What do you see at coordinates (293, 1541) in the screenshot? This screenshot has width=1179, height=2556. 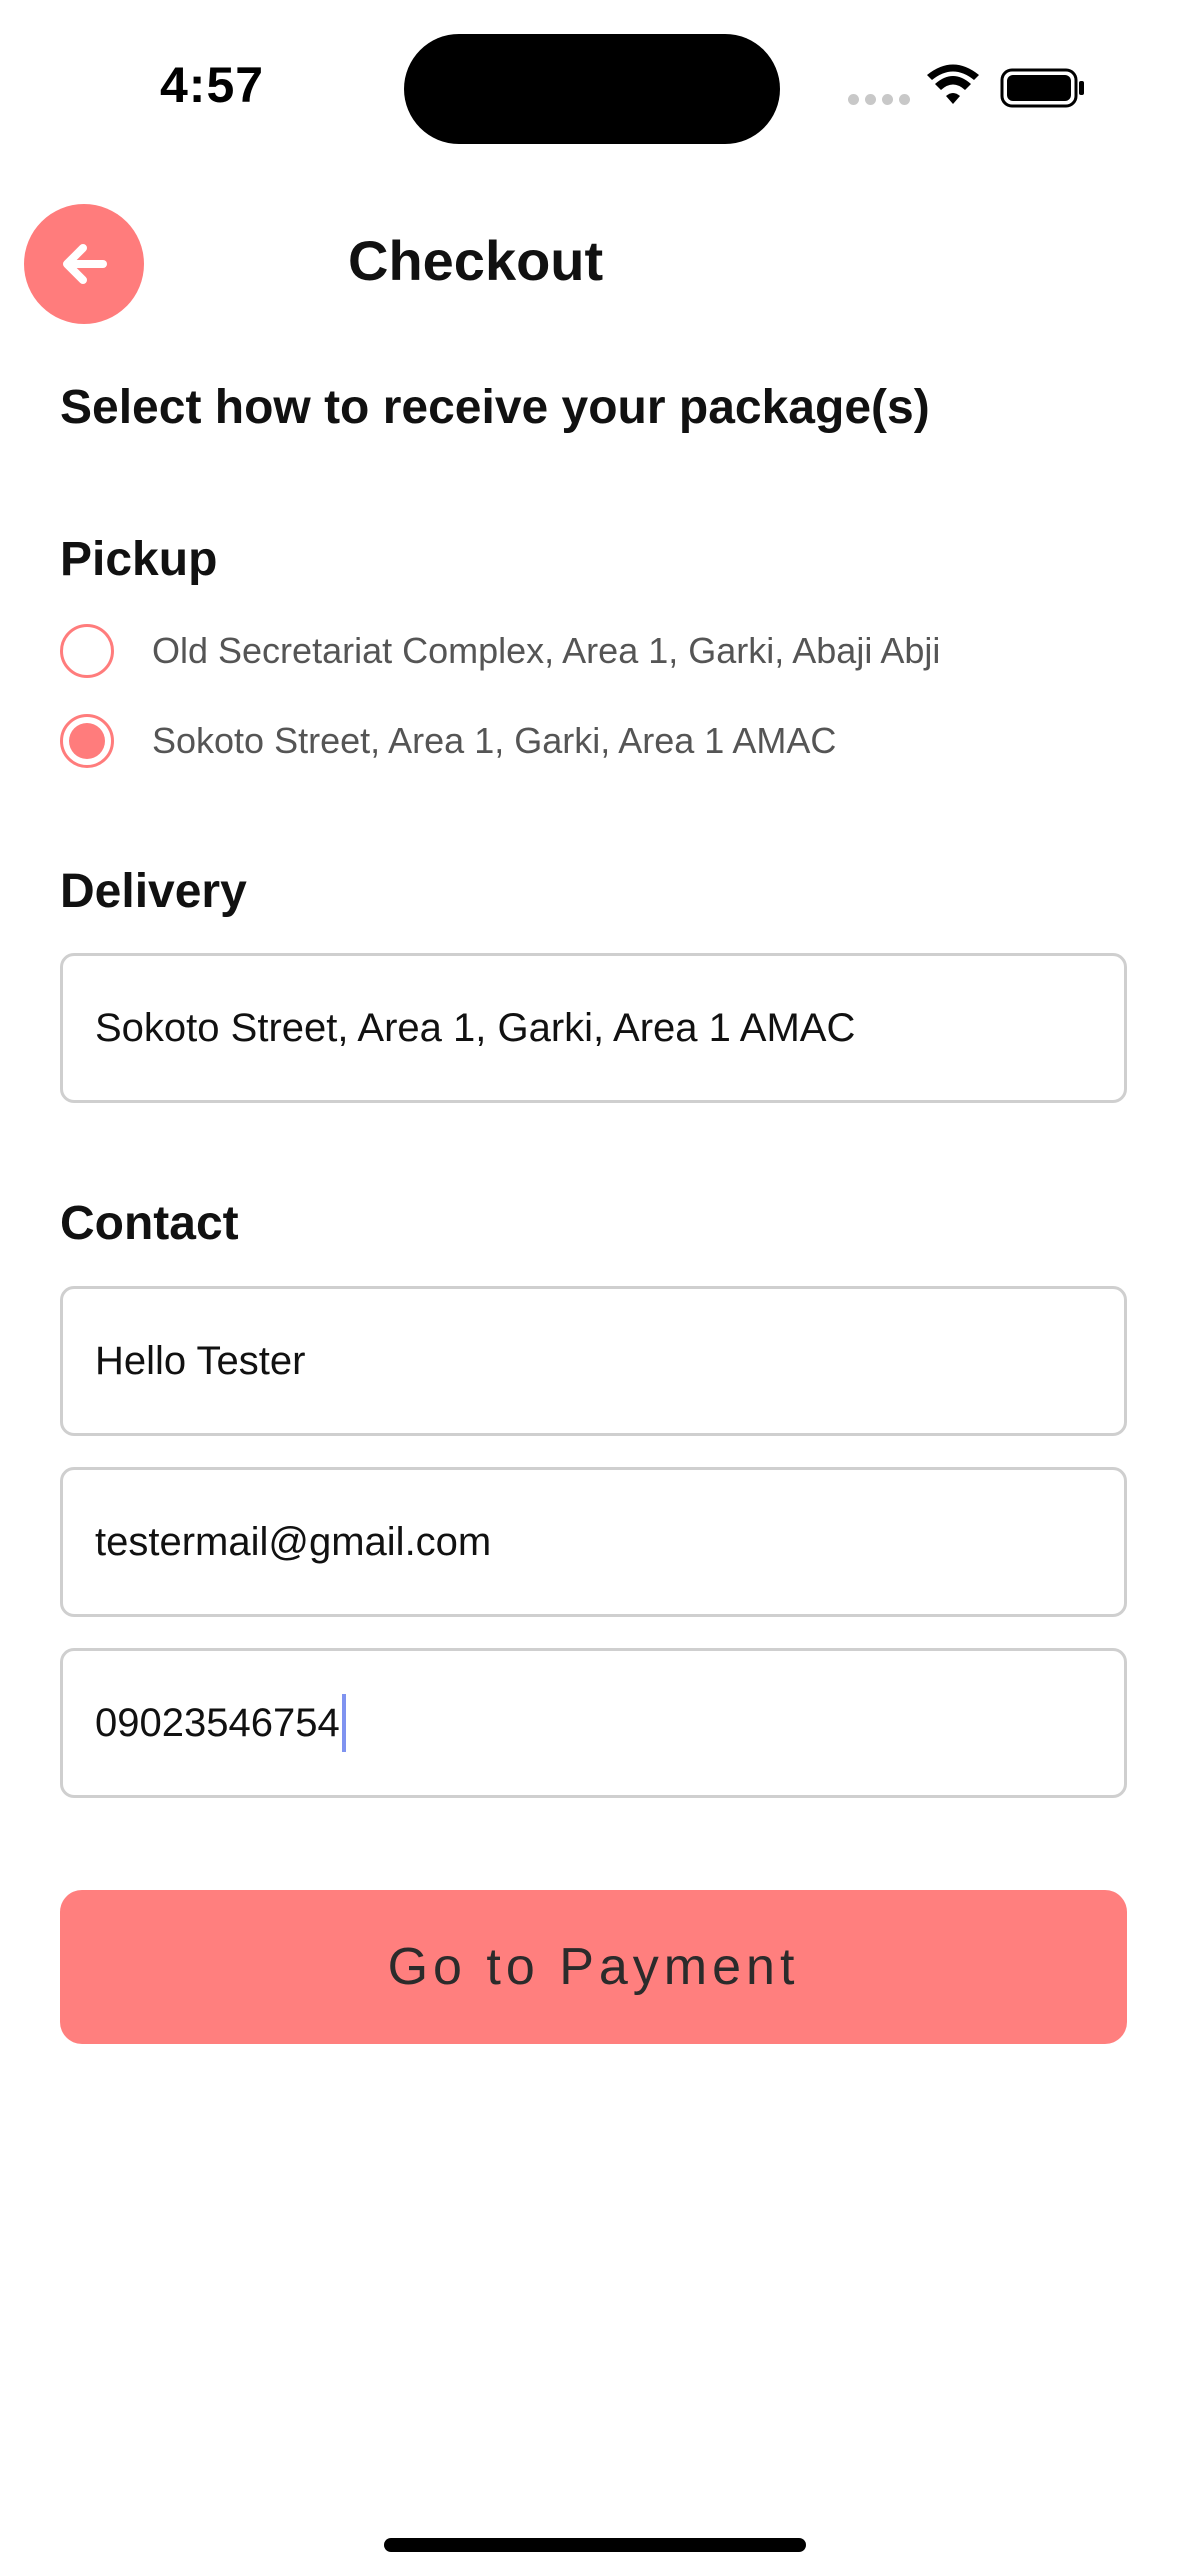 I see `email-value: testermail@gmail.com` at bounding box center [293, 1541].